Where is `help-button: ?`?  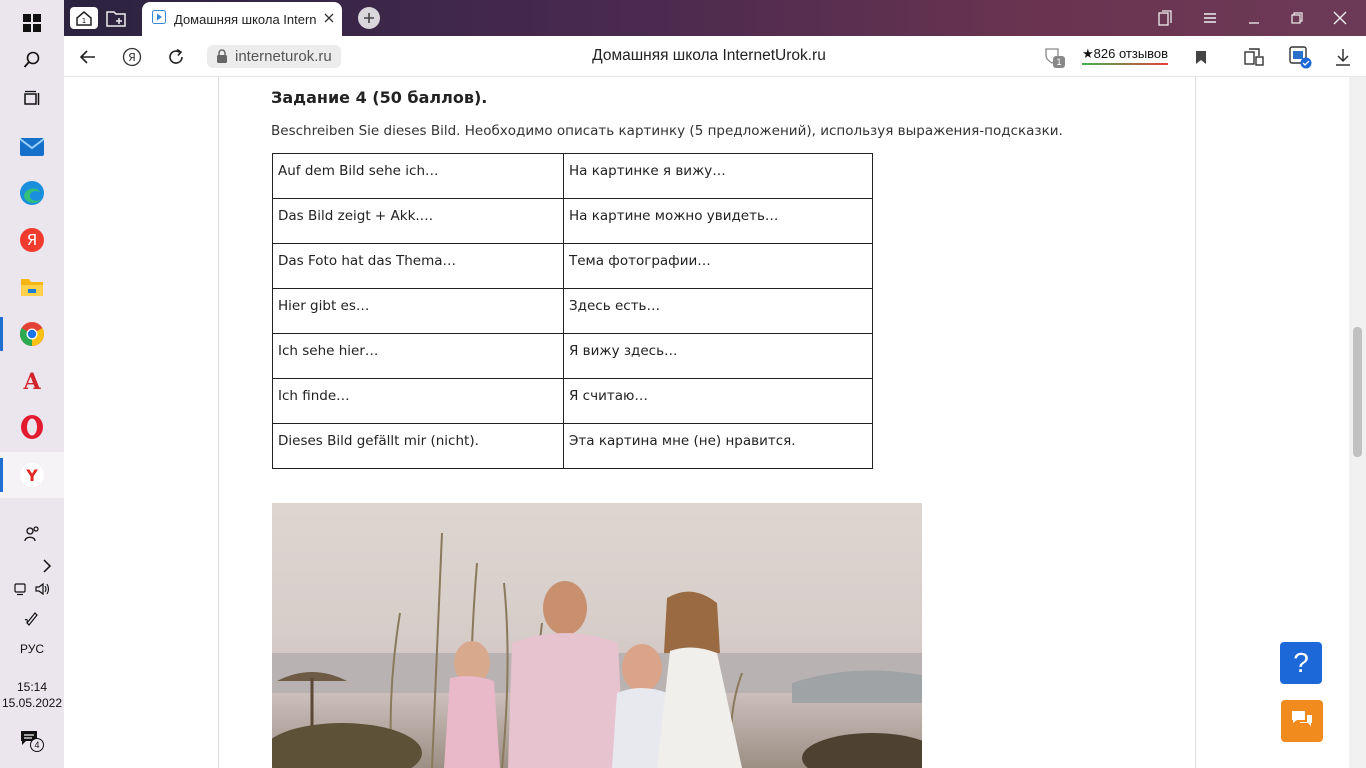 help-button: ? is located at coordinates (1301, 663).